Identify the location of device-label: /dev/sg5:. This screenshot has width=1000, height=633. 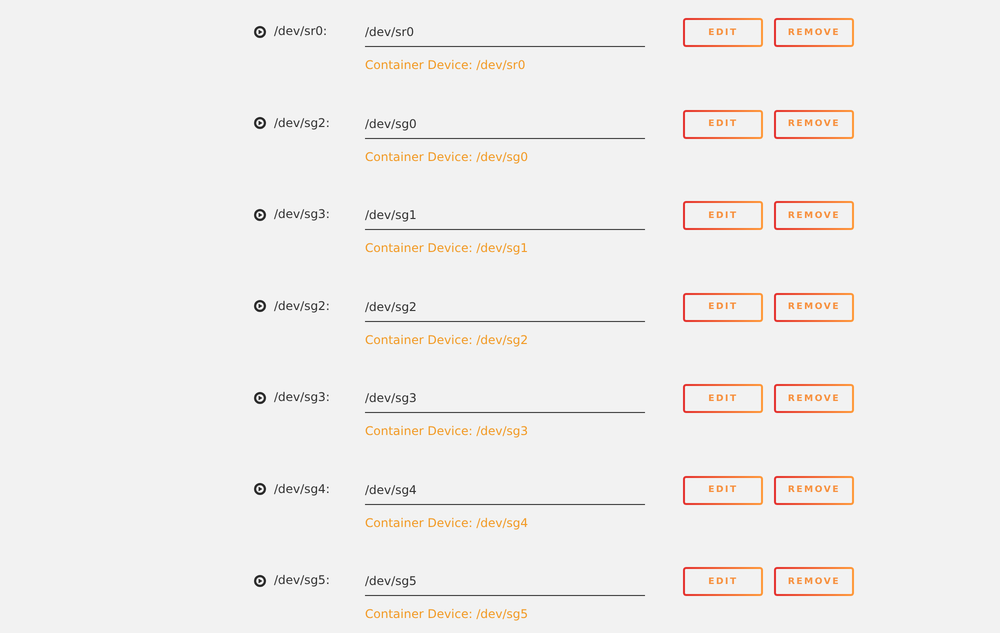
(302, 580).